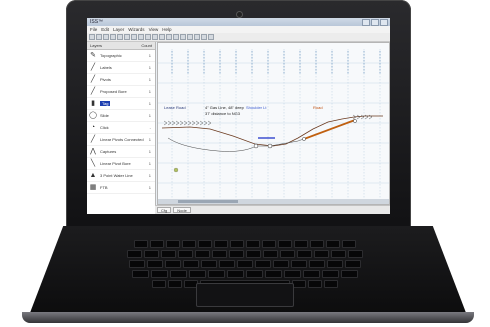  I want to click on layer-row: ⋀ Captures 1, so click(121, 152).